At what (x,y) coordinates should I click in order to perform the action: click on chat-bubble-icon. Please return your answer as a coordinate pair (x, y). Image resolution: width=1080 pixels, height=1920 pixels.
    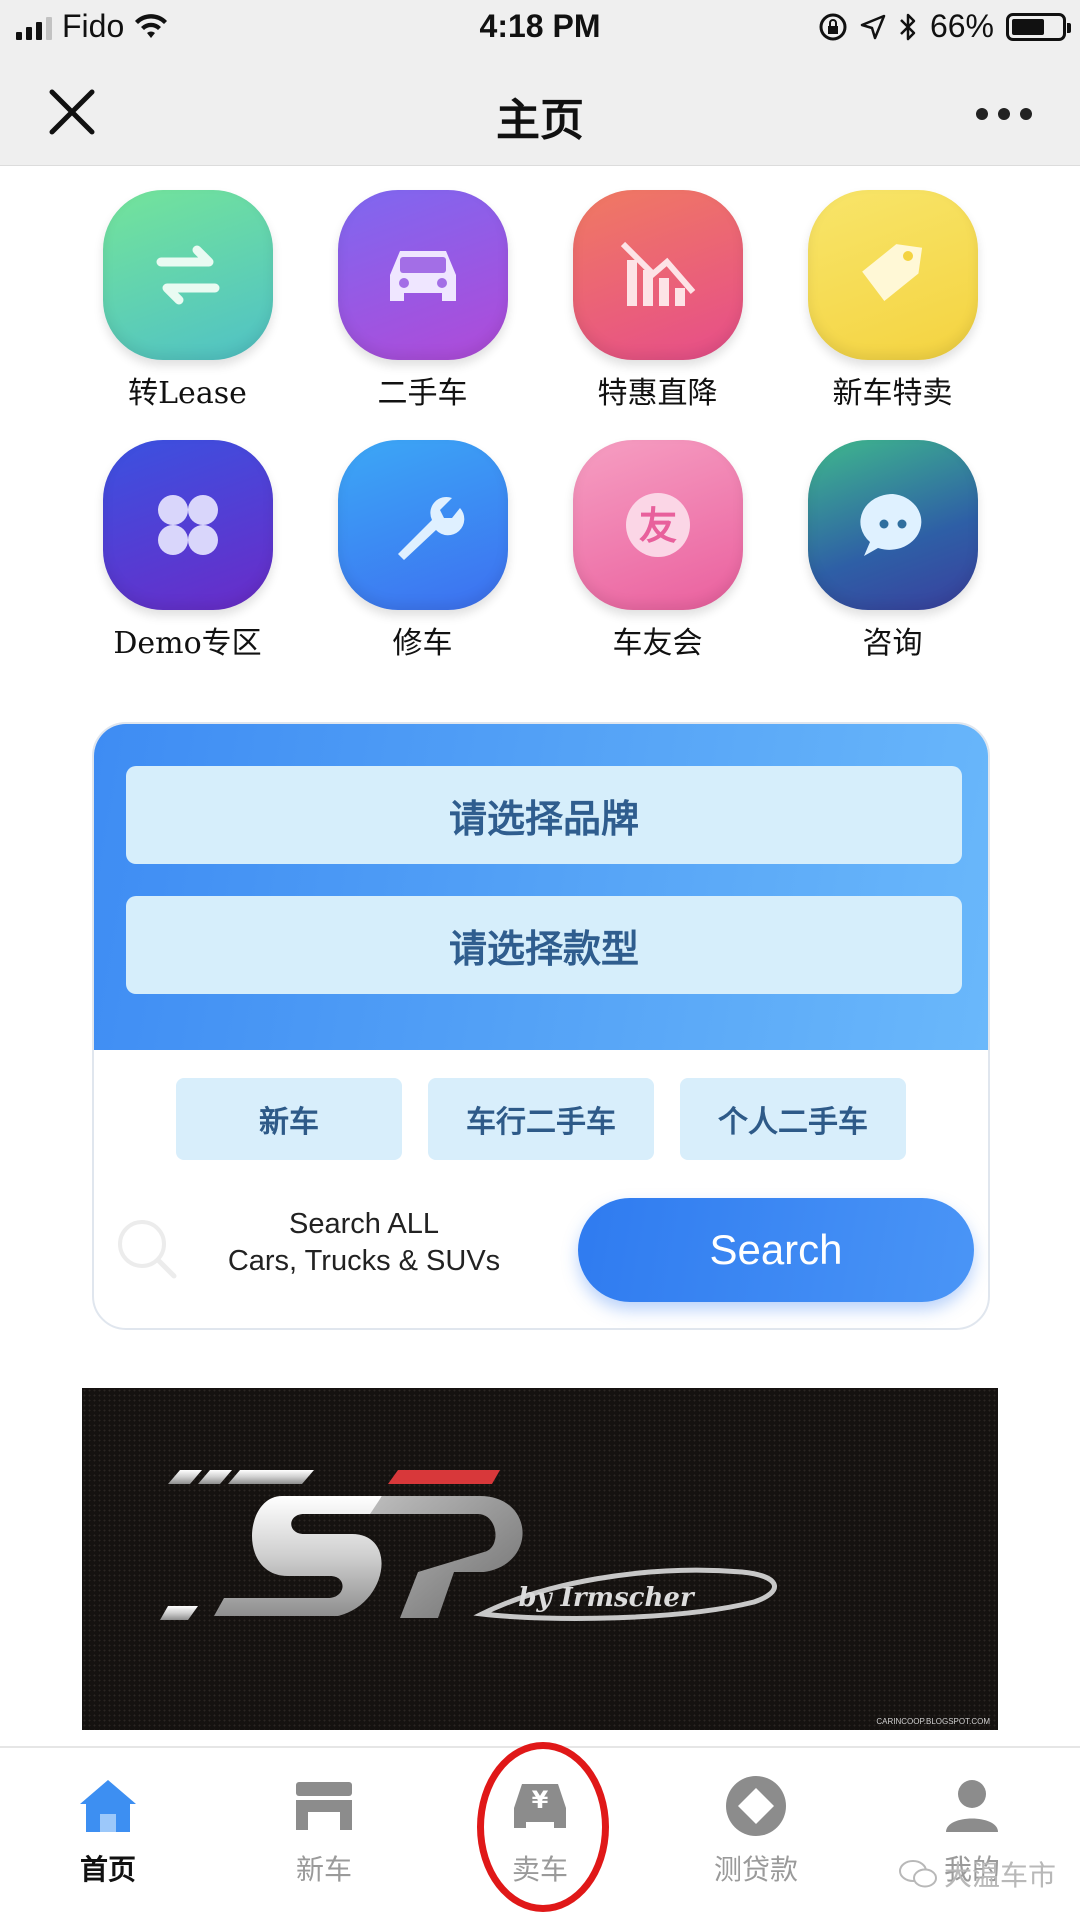
    Looking at the image, I should click on (892, 525).